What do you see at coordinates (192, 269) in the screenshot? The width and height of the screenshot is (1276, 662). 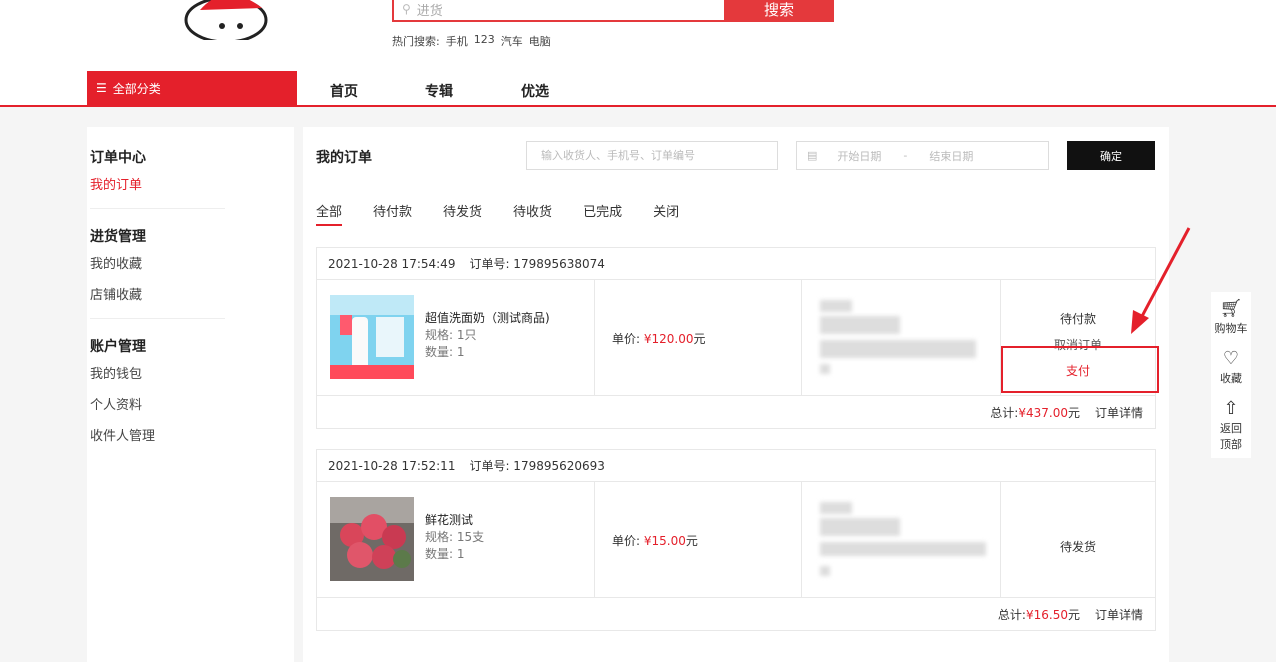 I see `sidebar-item-my-favorites: 我的收藏` at bounding box center [192, 269].